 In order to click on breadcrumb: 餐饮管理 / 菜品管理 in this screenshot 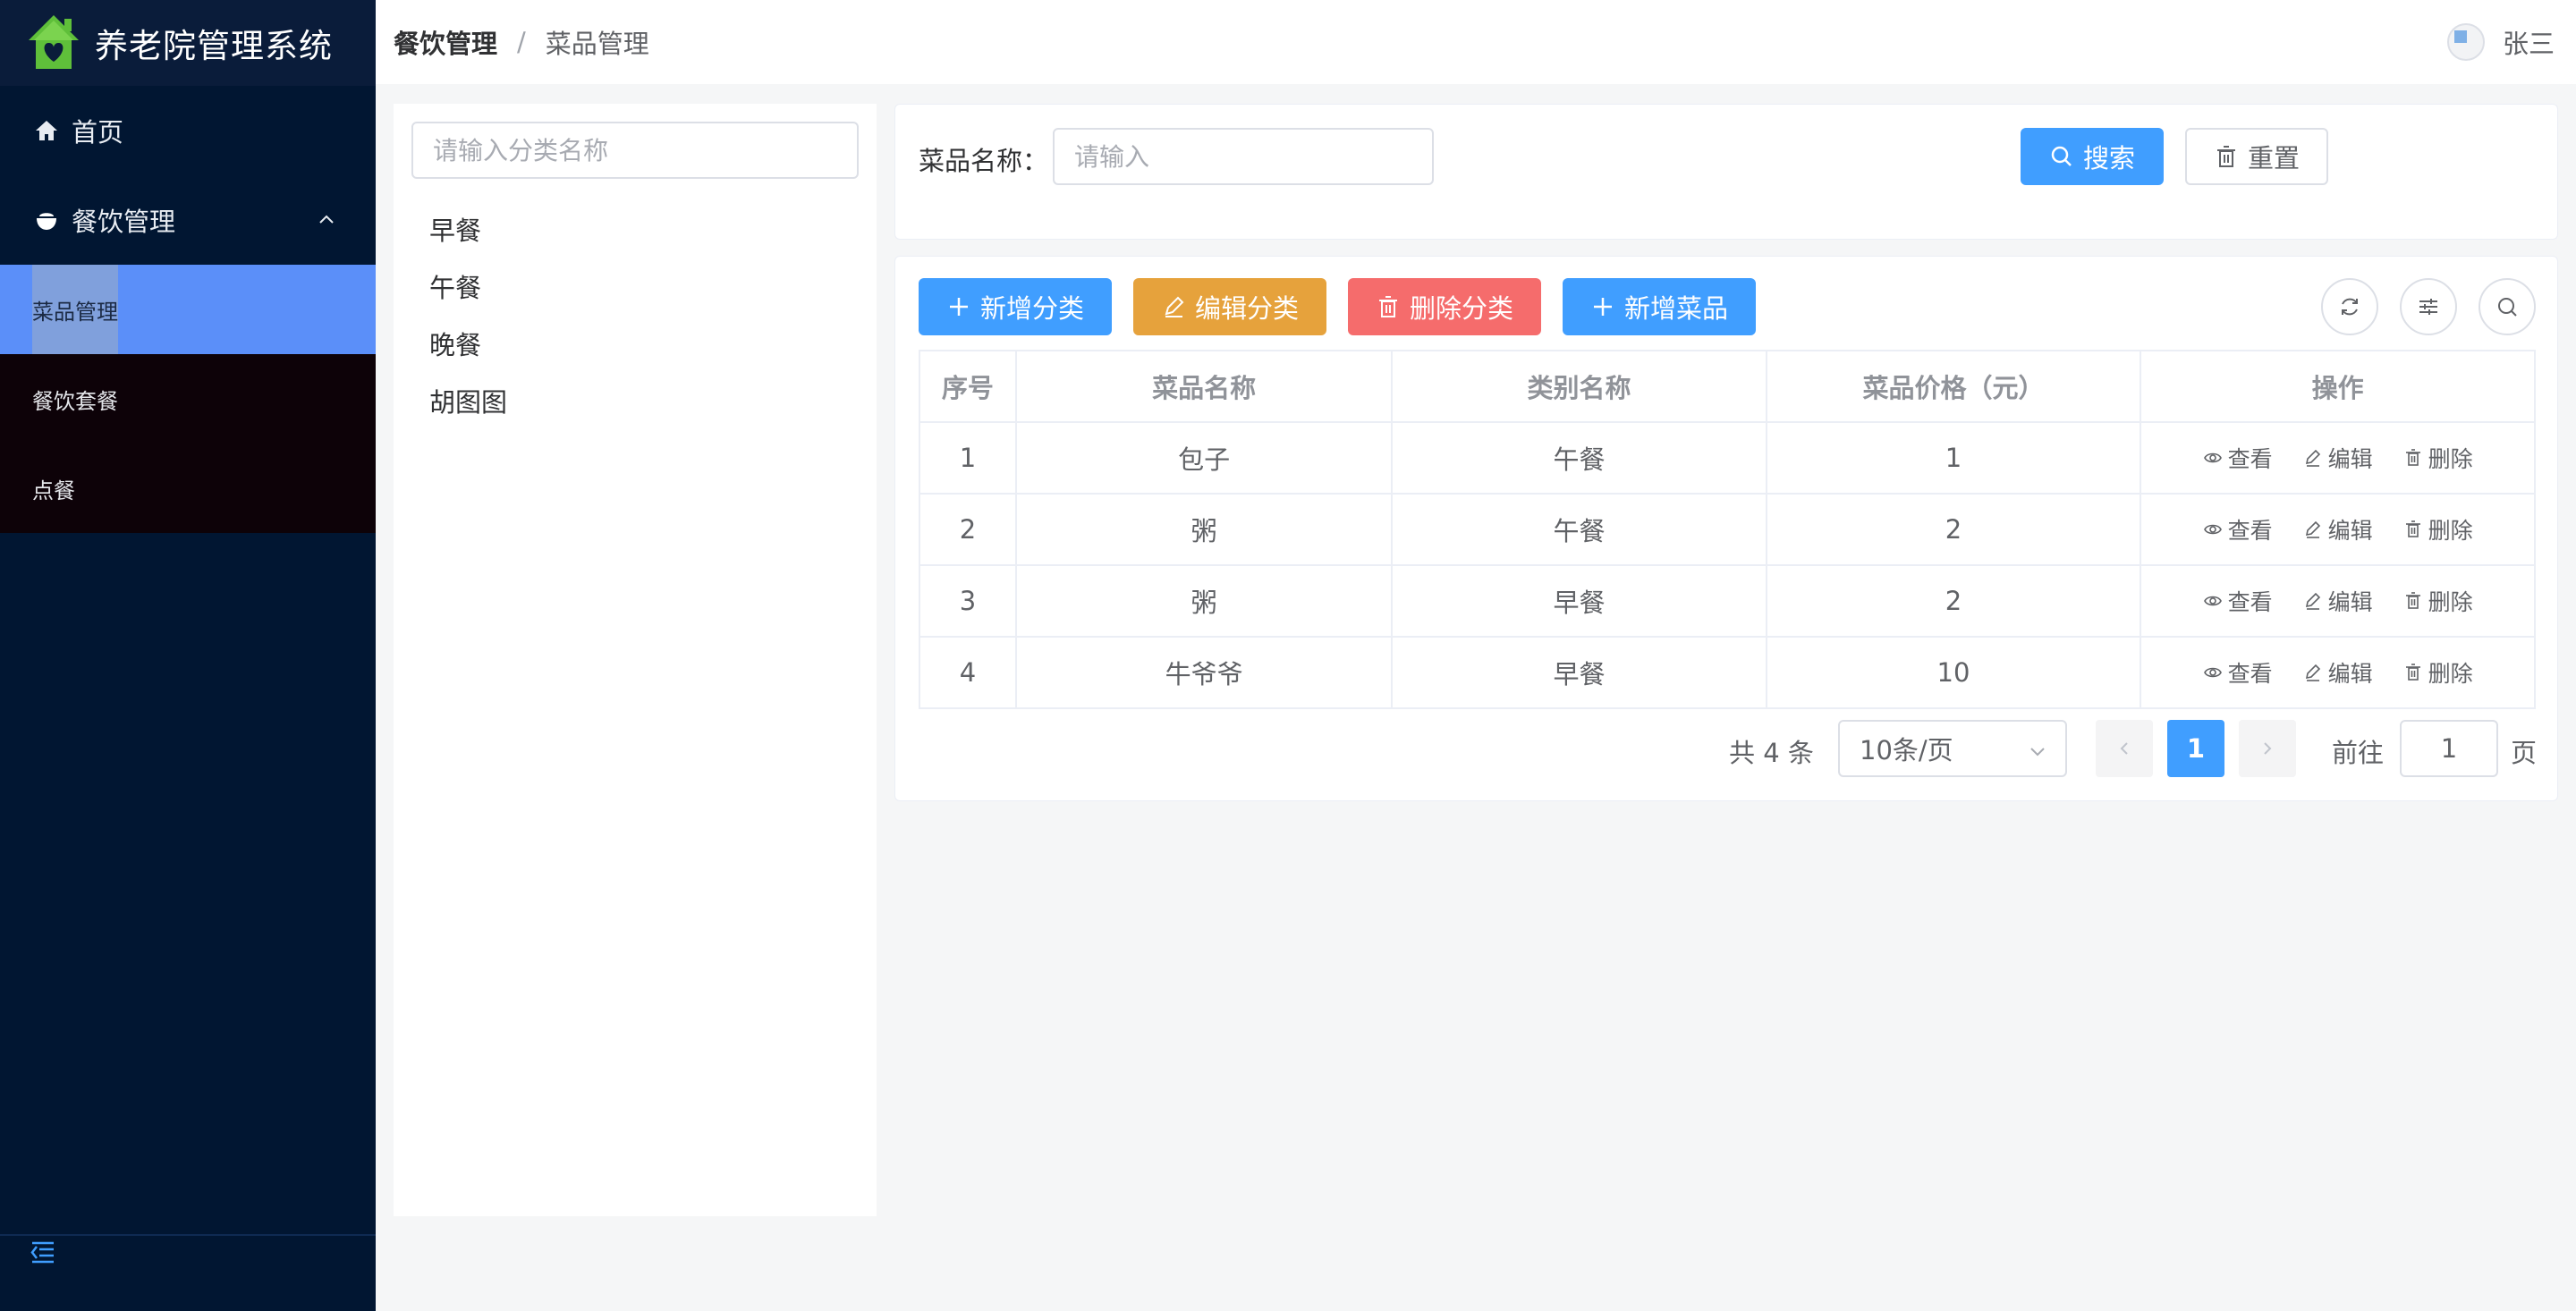, I will do `click(512, 42)`.